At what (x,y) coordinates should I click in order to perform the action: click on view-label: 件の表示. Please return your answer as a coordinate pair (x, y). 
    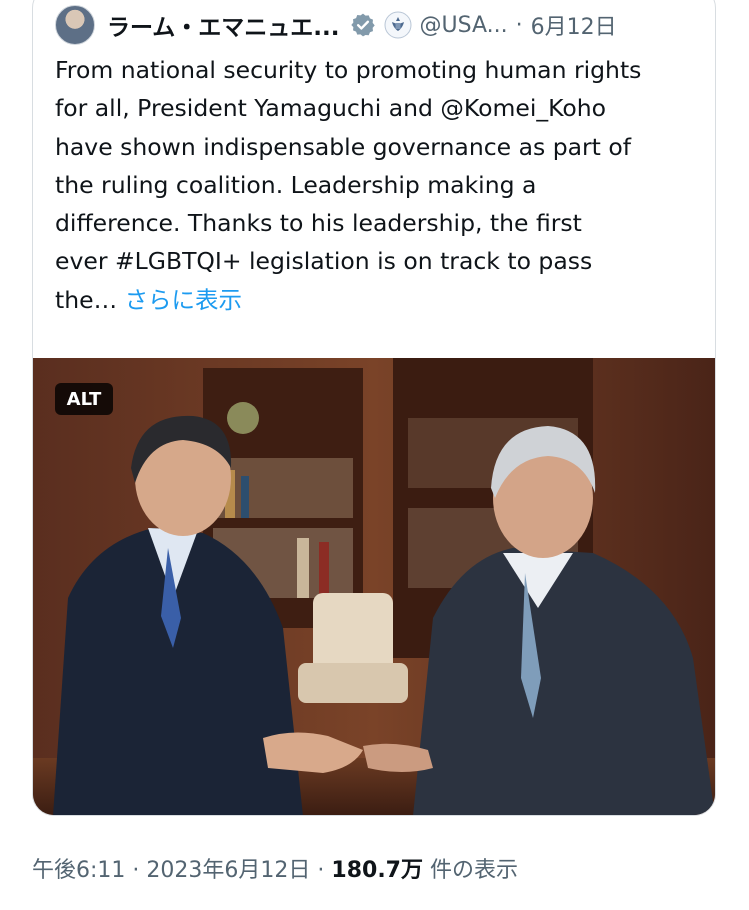
    Looking at the image, I should click on (473, 870).